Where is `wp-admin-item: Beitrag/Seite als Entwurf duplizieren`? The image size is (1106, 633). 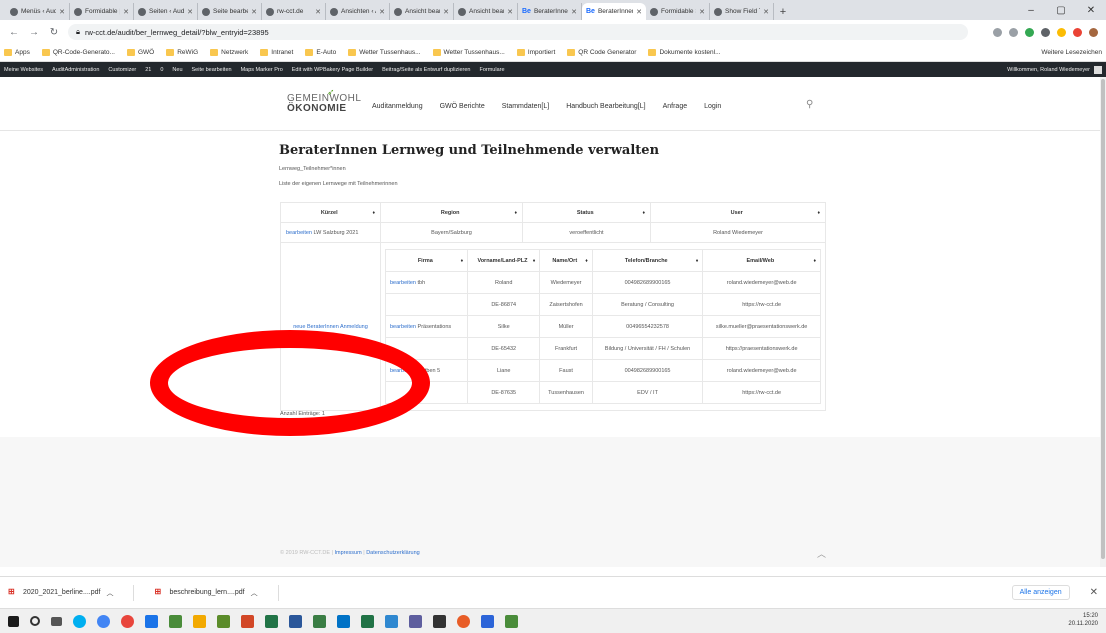 wp-admin-item: Beitrag/Seite als Entwurf duplizieren is located at coordinates (426, 70).